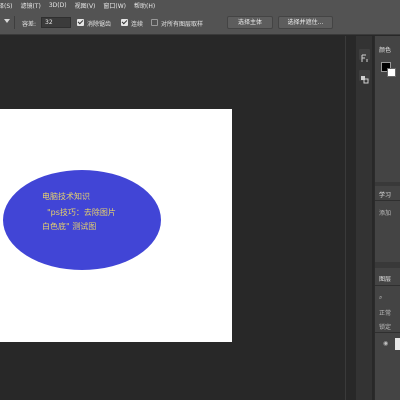  What do you see at coordinates (364, 218) in the screenshot?
I see `panel-dock` at bounding box center [364, 218].